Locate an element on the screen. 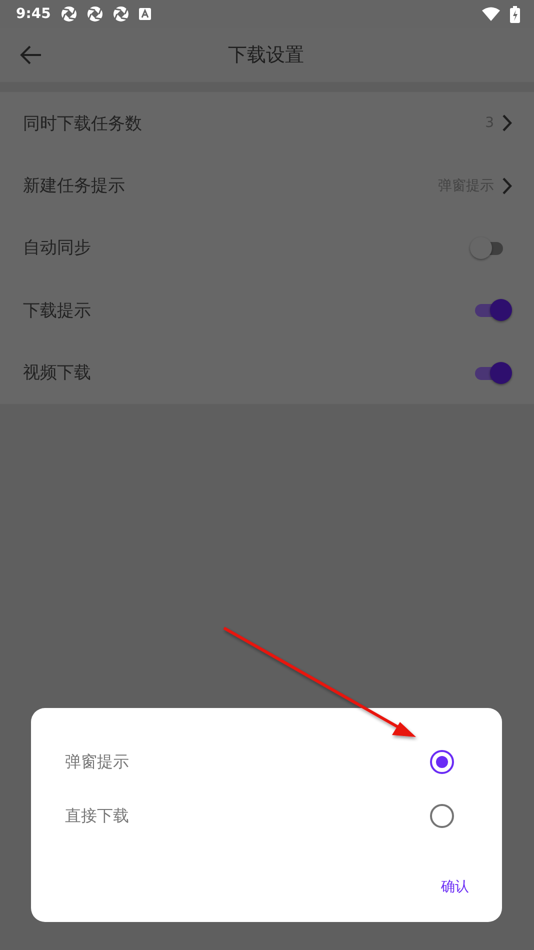 The image size is (534, 950). setting-label: 视频下载 is located at coordinates (57, 373).